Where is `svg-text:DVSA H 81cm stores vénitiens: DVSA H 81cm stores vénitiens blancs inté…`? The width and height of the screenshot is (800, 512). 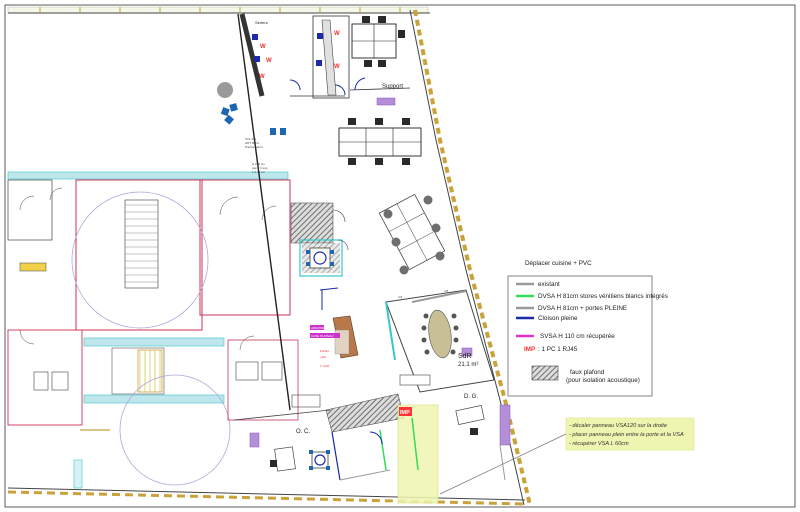
svg-text:DVSA H 81cm stores vénitiens: DVSA H 81cm stores vénitiens blancs inté… is located at coordinates (603, 296).